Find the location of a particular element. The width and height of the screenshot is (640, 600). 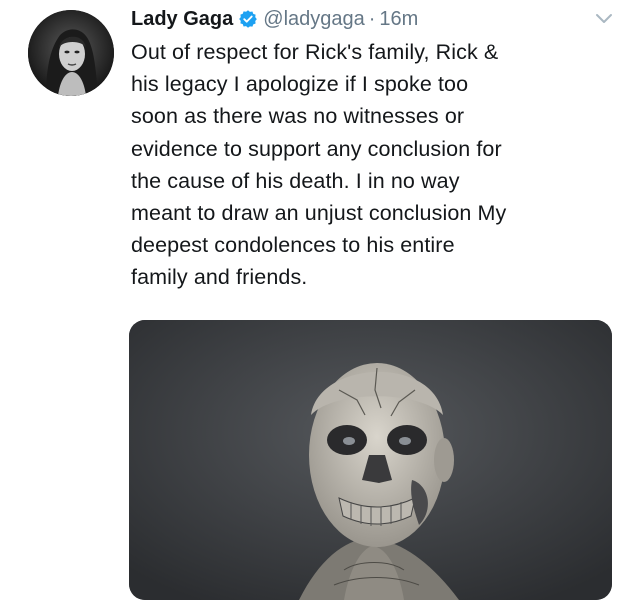

chevron-down-icon is located at coordinates (604, 19).